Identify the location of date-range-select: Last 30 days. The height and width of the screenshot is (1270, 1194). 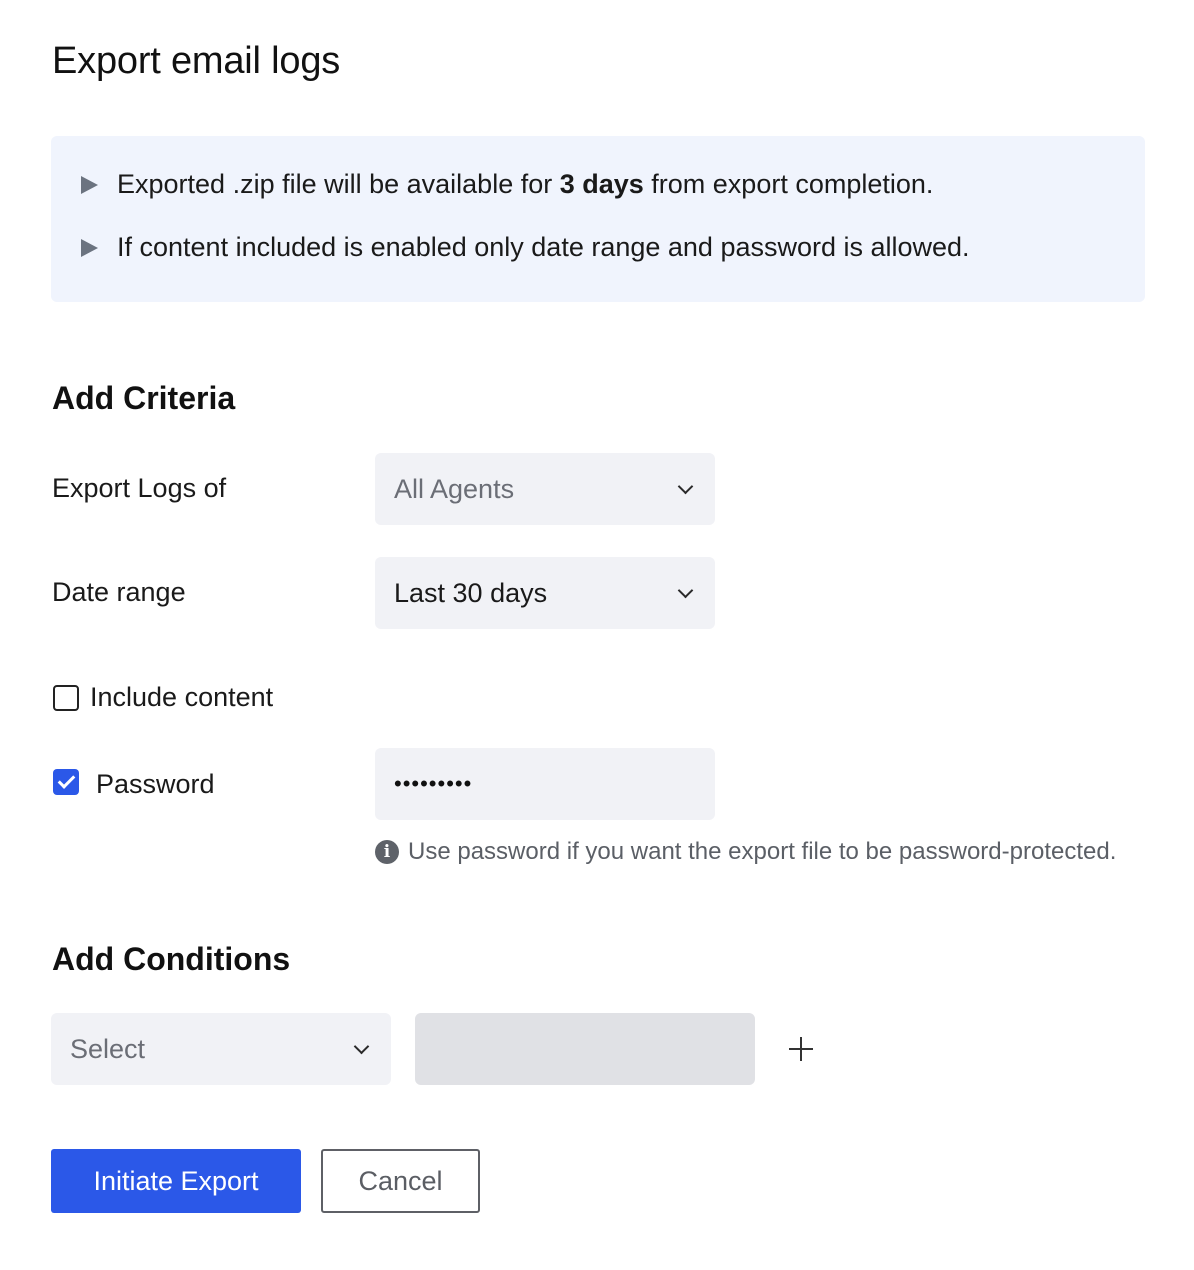
(545, 593).